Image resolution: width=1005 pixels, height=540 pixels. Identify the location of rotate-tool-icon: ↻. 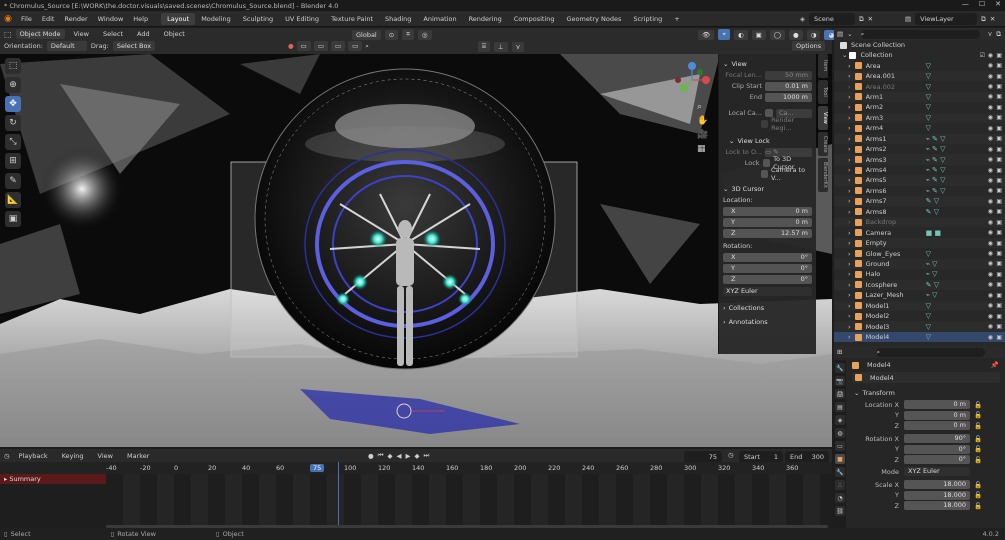
(13, 123).